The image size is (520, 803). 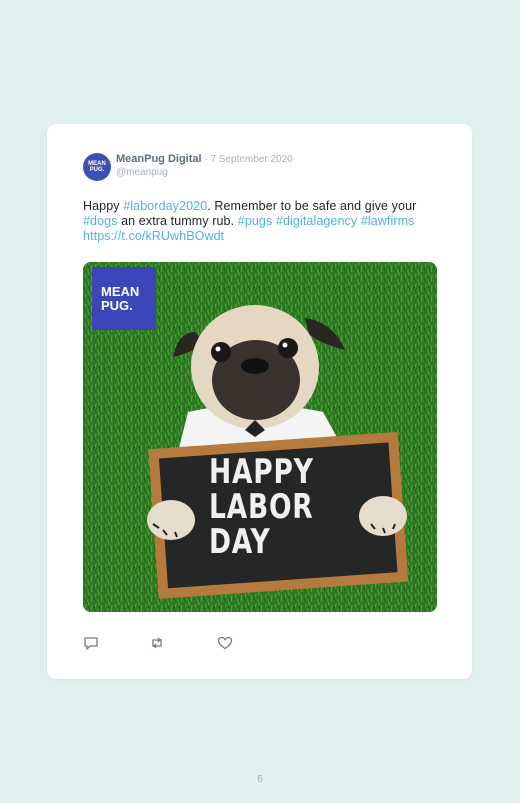 I want to click on pug-eye-left, so click(x=221, y=352).